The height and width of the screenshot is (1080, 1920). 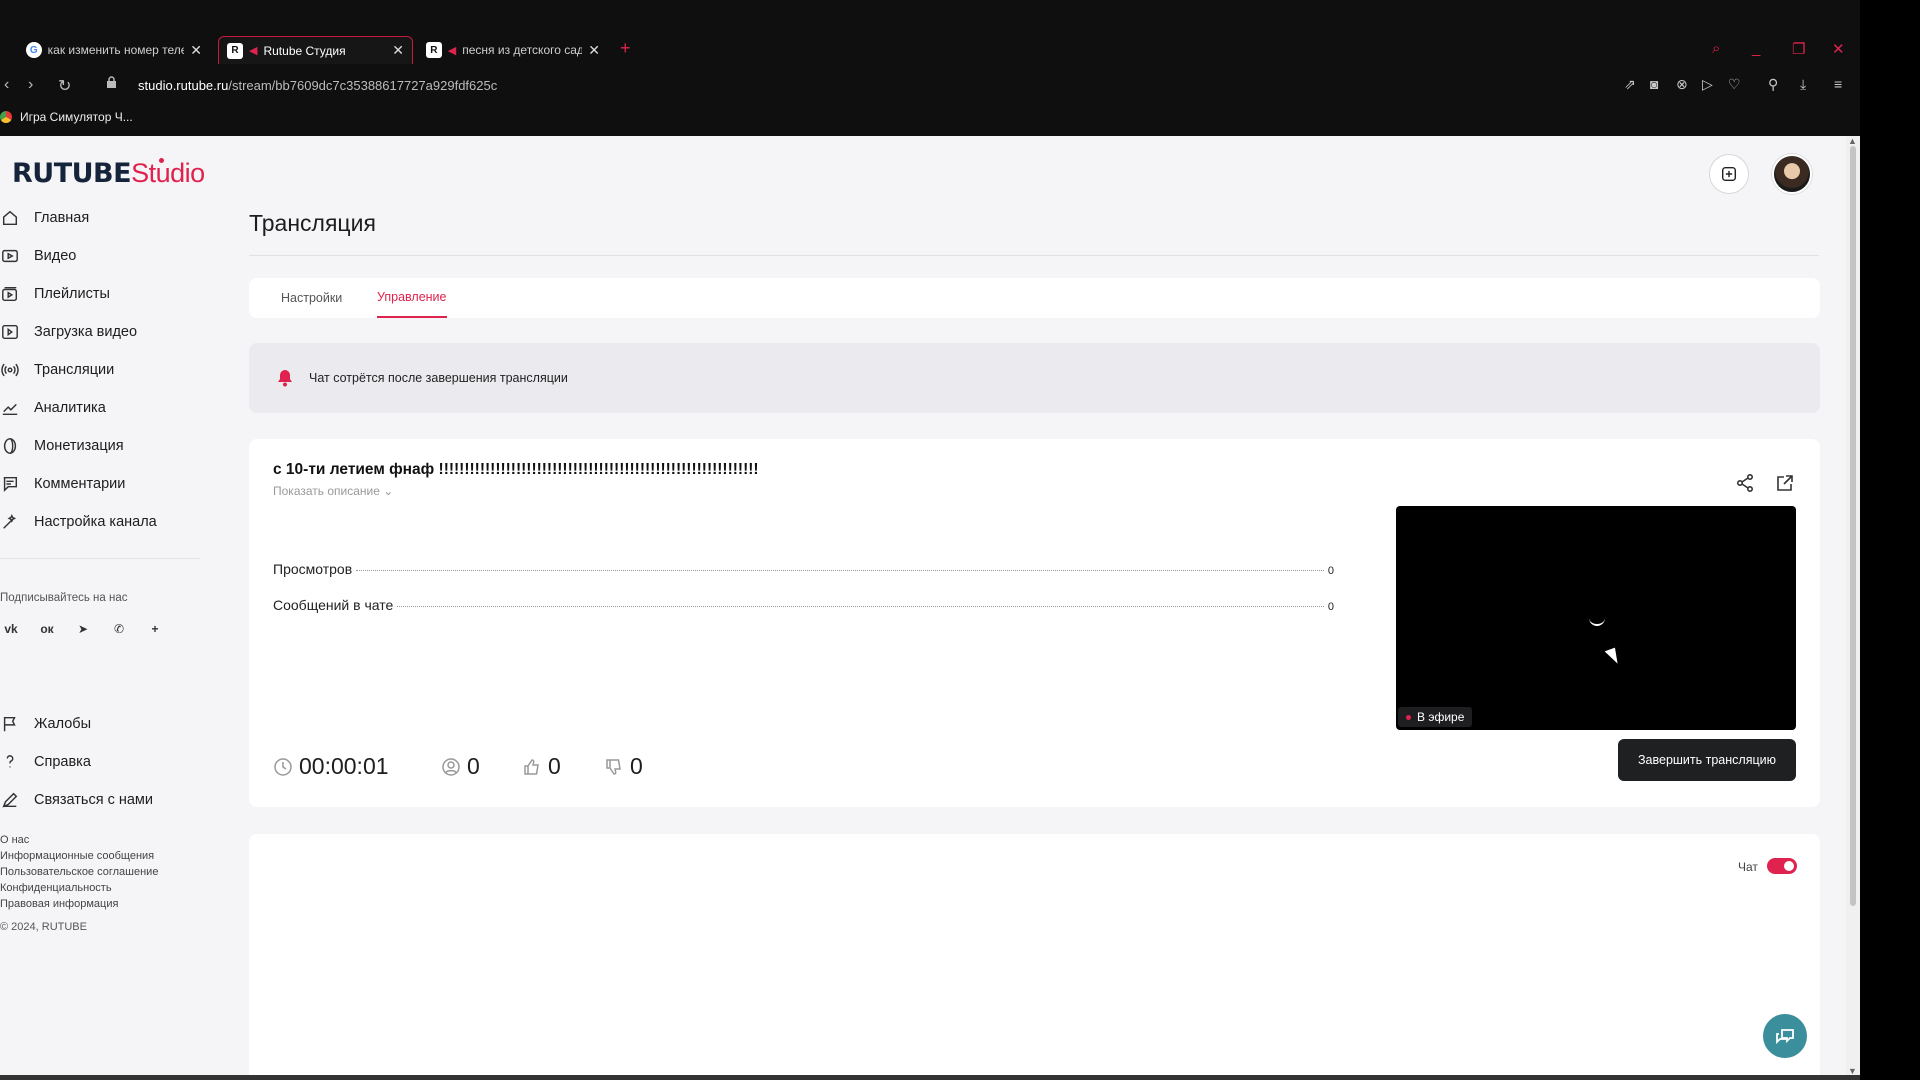 I want to click on ok-icon: ок, so click(x=47, y=629).